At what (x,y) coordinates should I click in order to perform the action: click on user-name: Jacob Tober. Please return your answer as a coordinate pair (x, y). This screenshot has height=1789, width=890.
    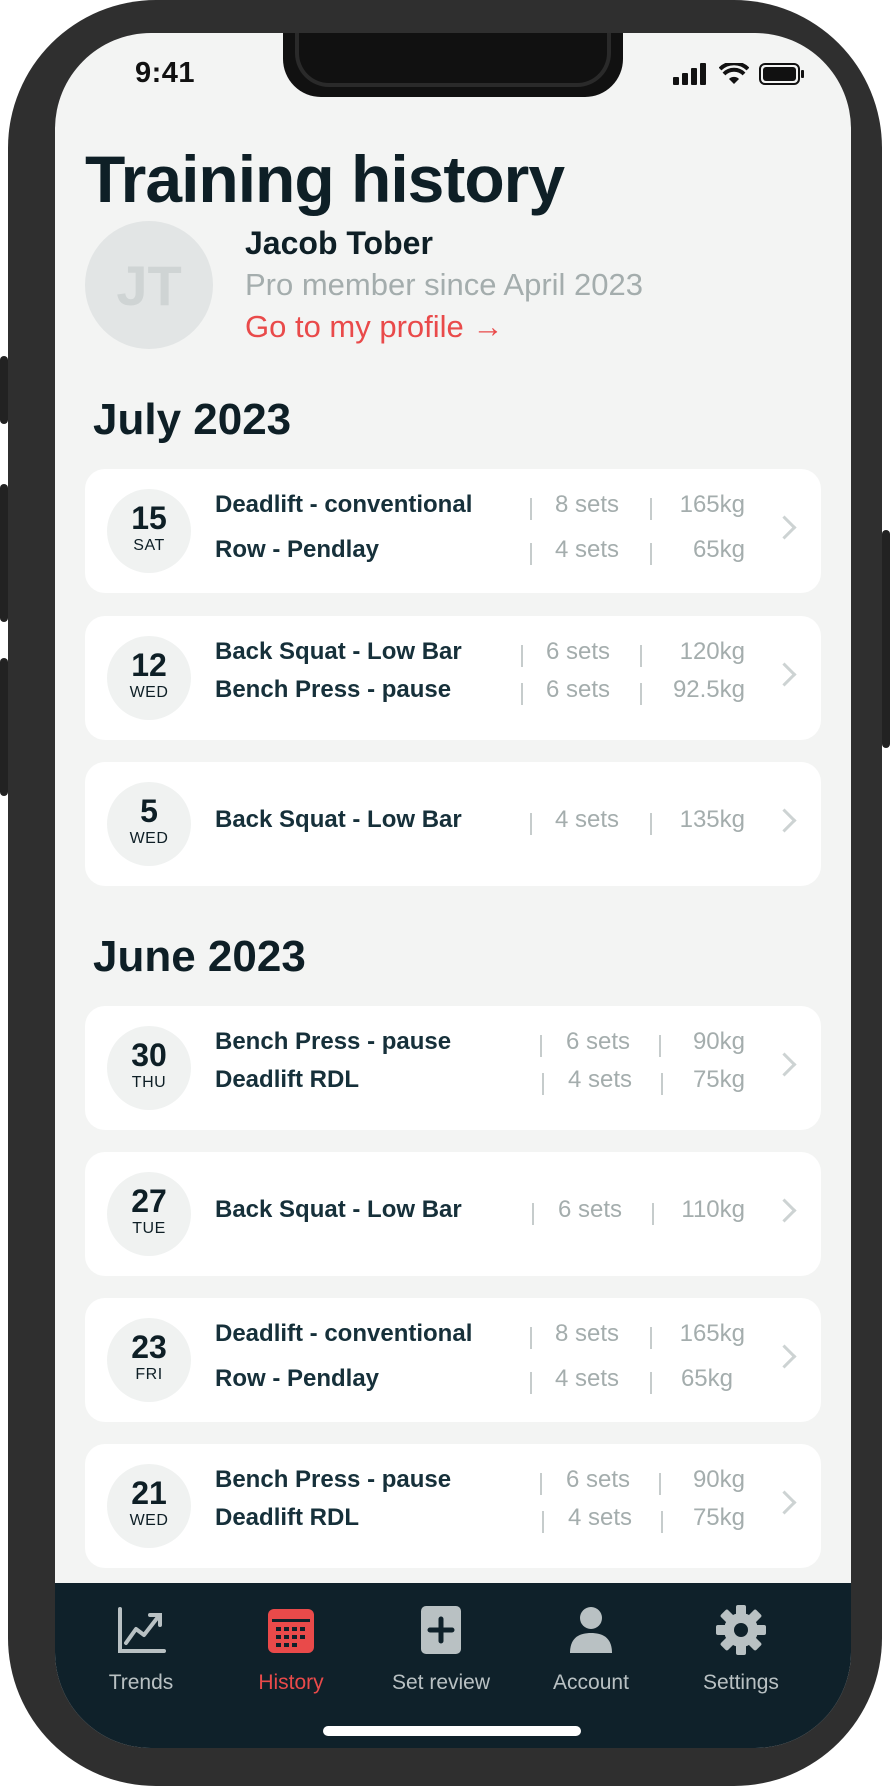
    Looking at the image, I should click on (339, 243).